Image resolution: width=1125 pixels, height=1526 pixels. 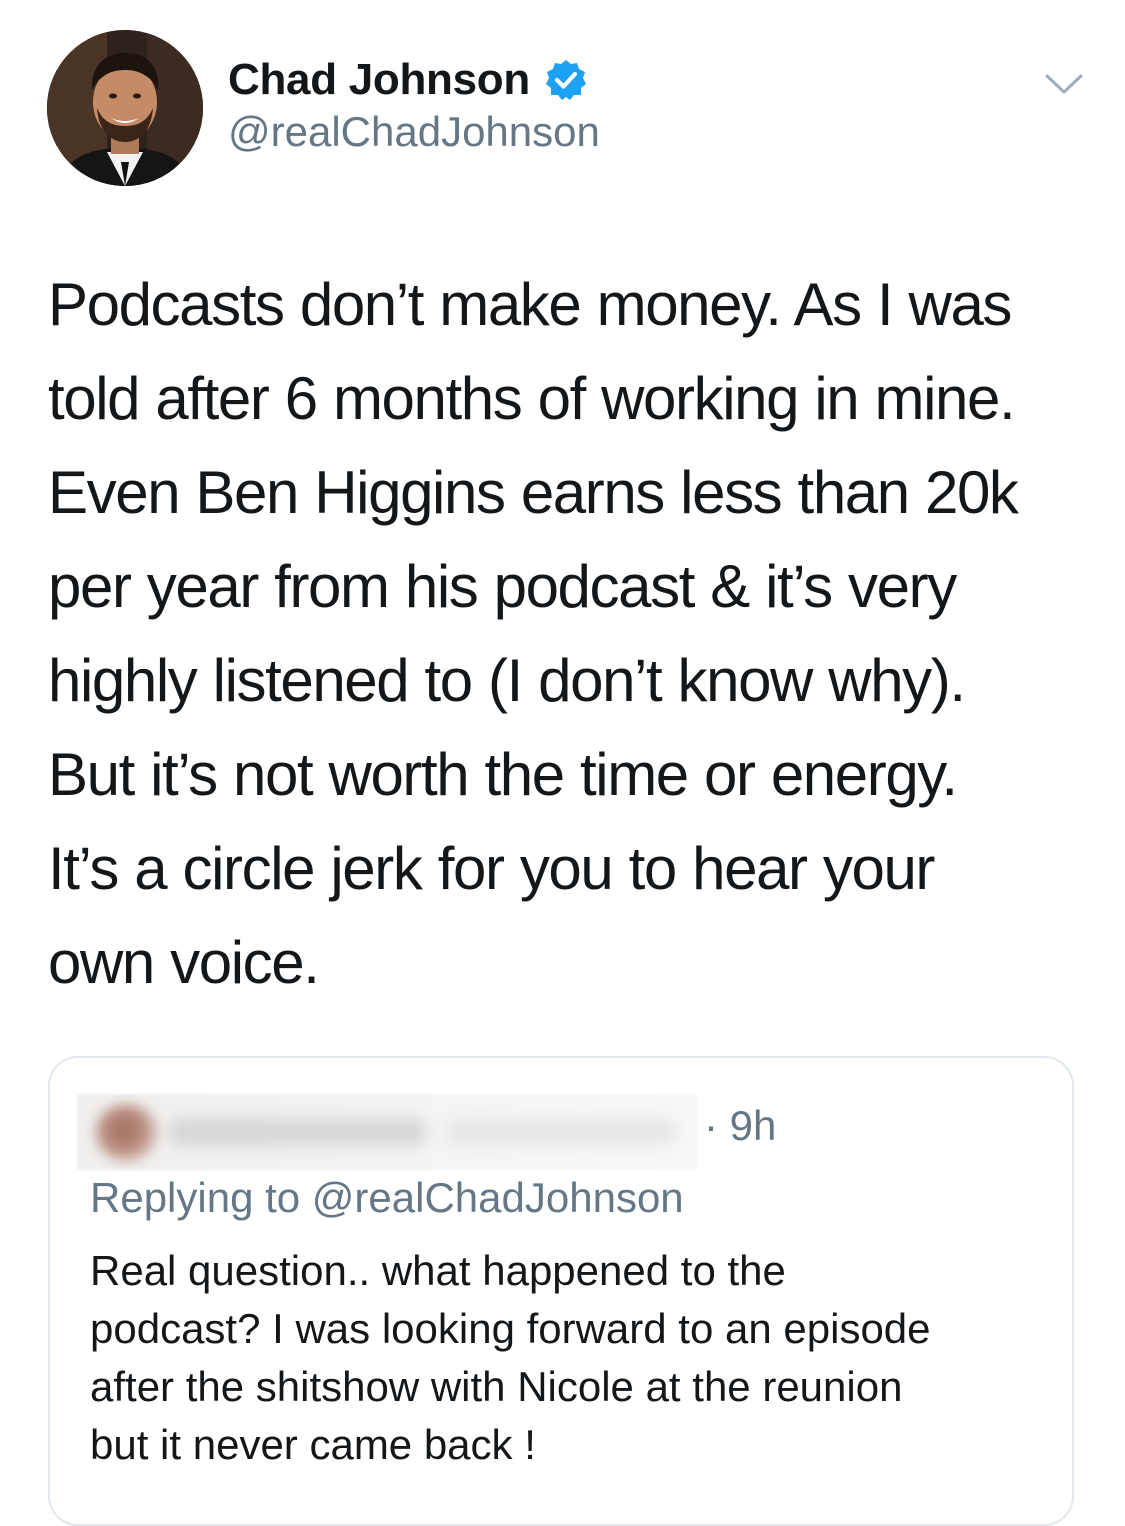 I want to click on author-avatar, so click(x=125, y=108).